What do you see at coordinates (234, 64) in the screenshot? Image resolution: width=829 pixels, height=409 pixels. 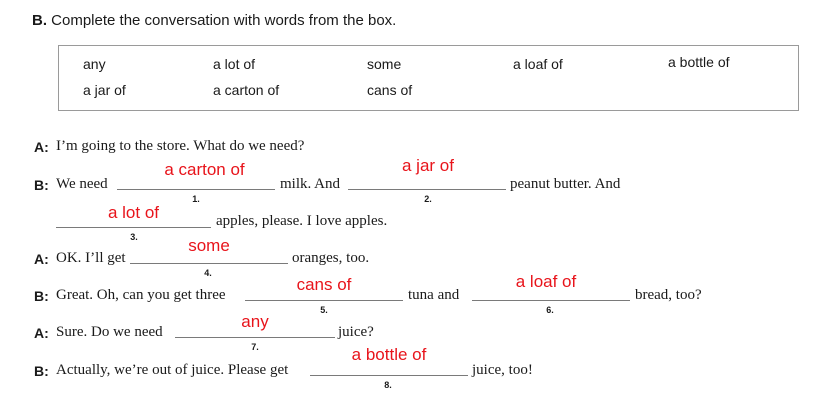 I see `word-box-item: a lot of` at bounding box center [234, 64].